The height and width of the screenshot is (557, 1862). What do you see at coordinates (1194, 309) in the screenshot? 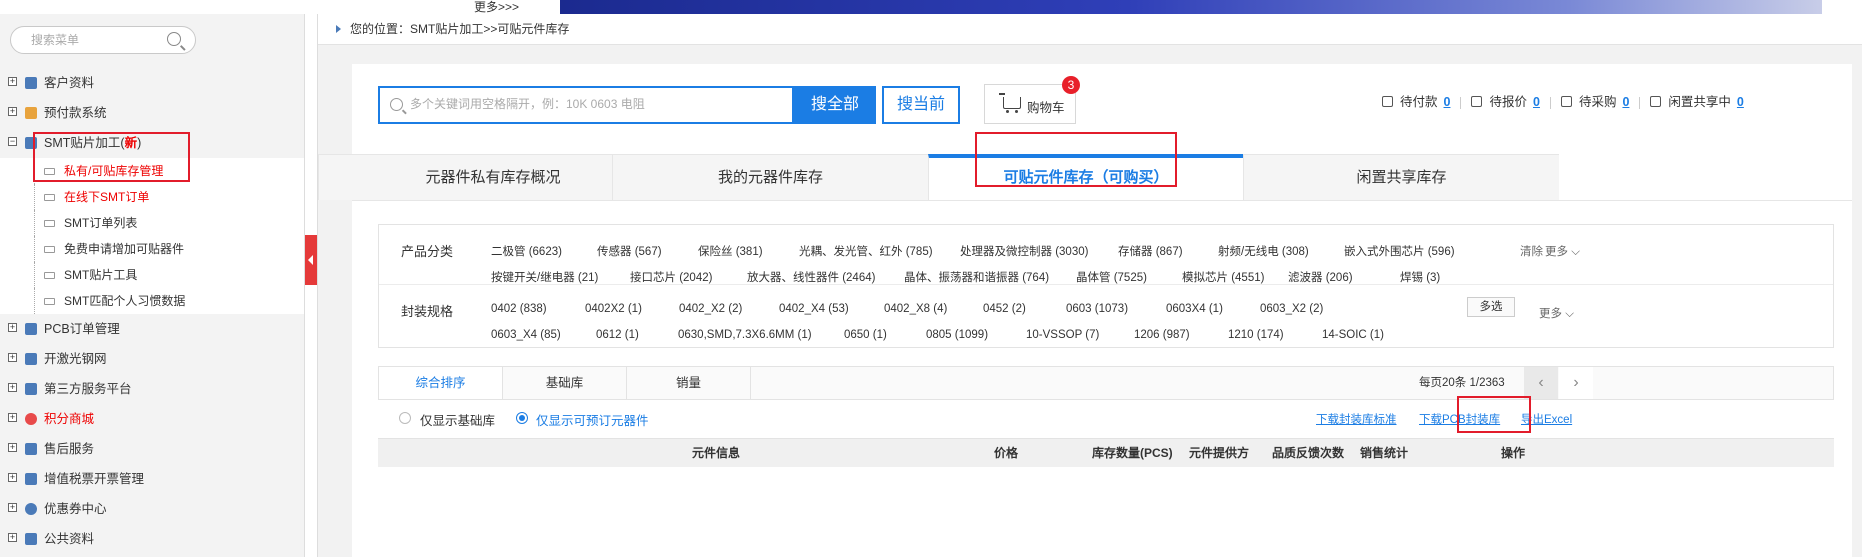
I see `package-option: 0603X4 (1)` at bounding box center [1194, 309].